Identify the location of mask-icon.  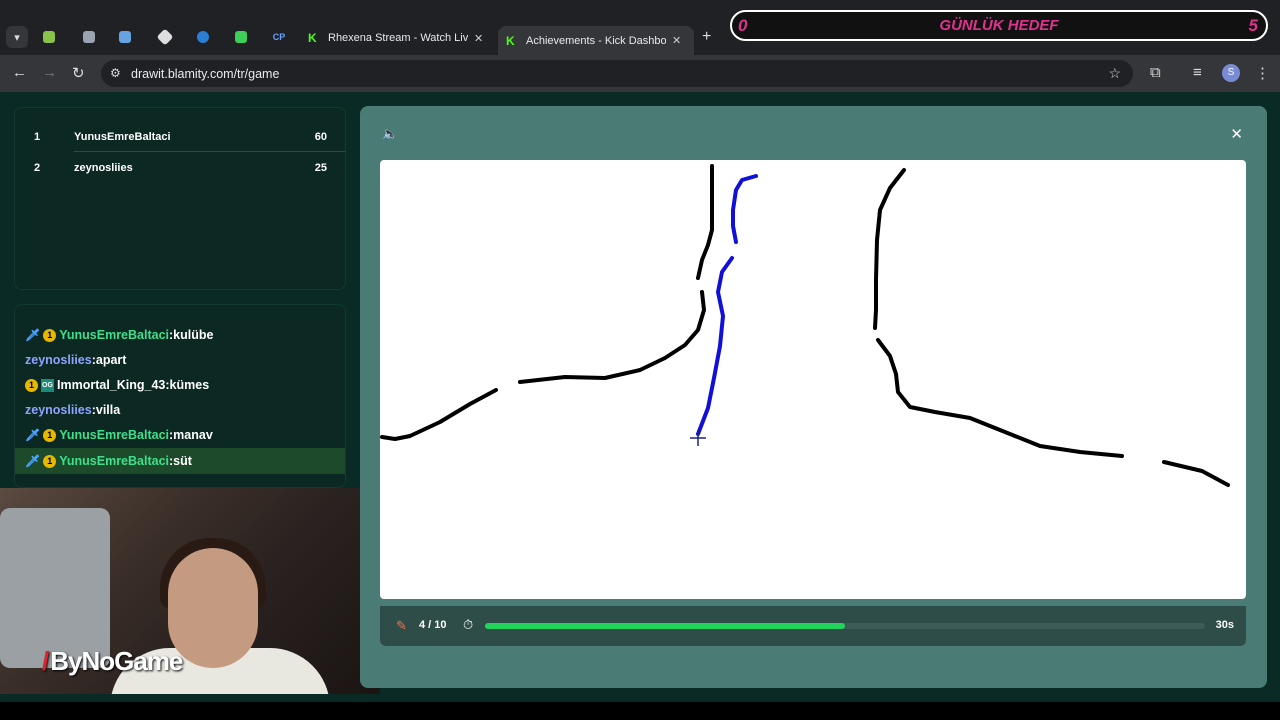
(89, 37).